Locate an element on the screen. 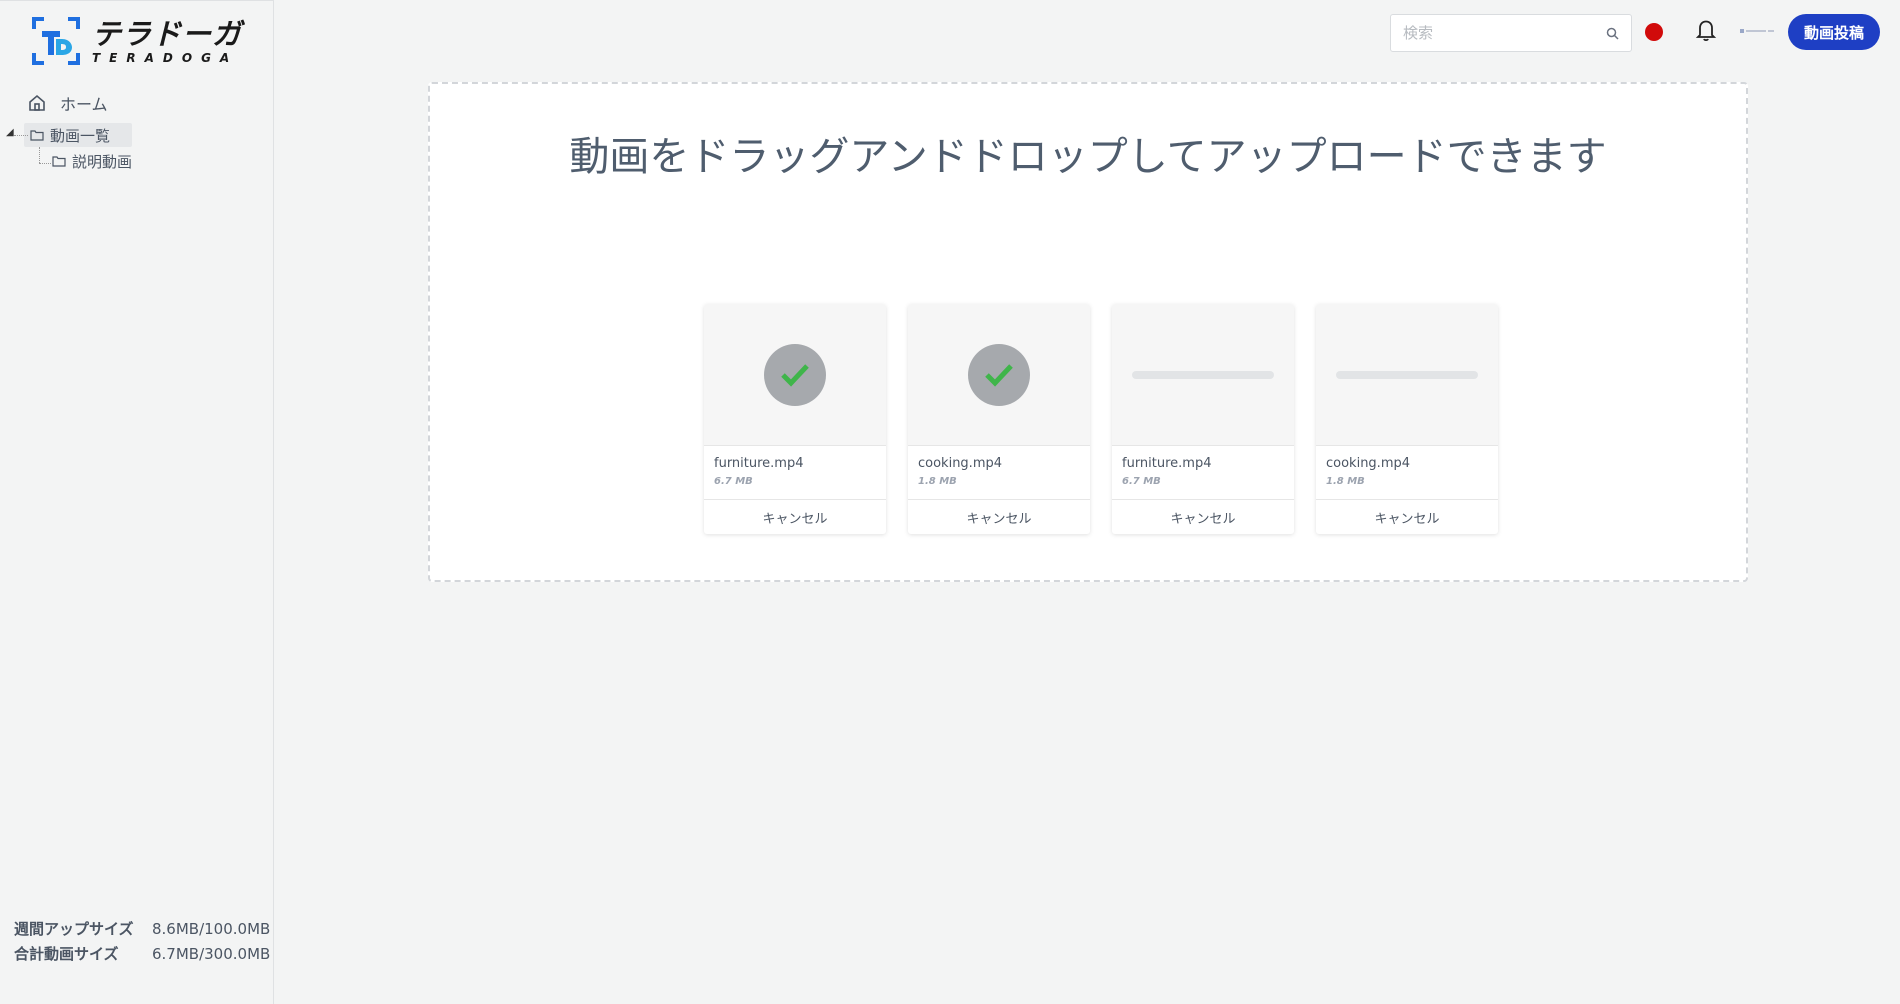  tree-expand-icon: ◢ is located at coordinates (10, 132).